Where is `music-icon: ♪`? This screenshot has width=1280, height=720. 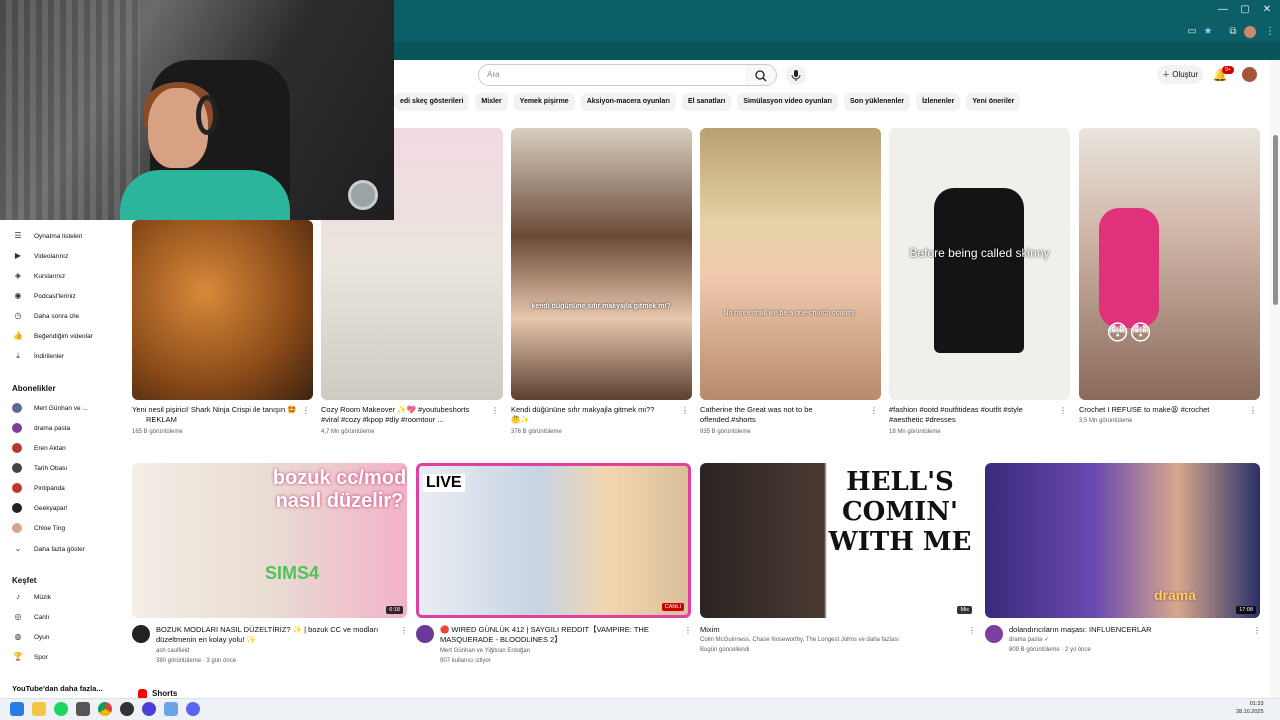 music-icon: ♪ is located at coordinates (18, 596).